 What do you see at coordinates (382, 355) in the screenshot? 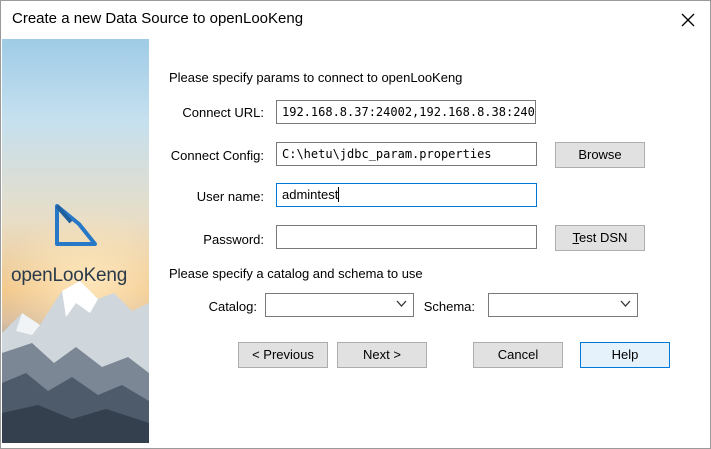
I see `next-button: Next >` at bounding box center [382, 355].